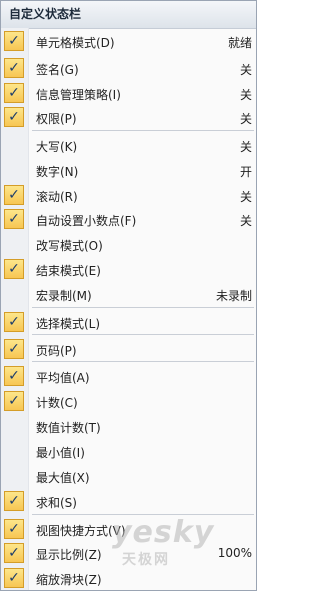 This screenshot has height=593, width=320. I want to click on menu-item-signatures: ✓ 签名(G) 关, so click(128, 68).